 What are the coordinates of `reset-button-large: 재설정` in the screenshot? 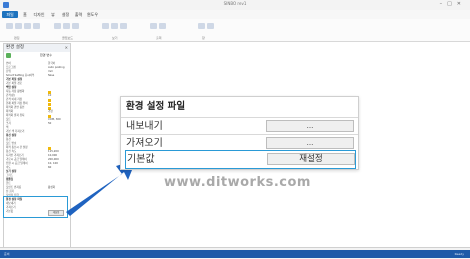 It's located at (311, 159).